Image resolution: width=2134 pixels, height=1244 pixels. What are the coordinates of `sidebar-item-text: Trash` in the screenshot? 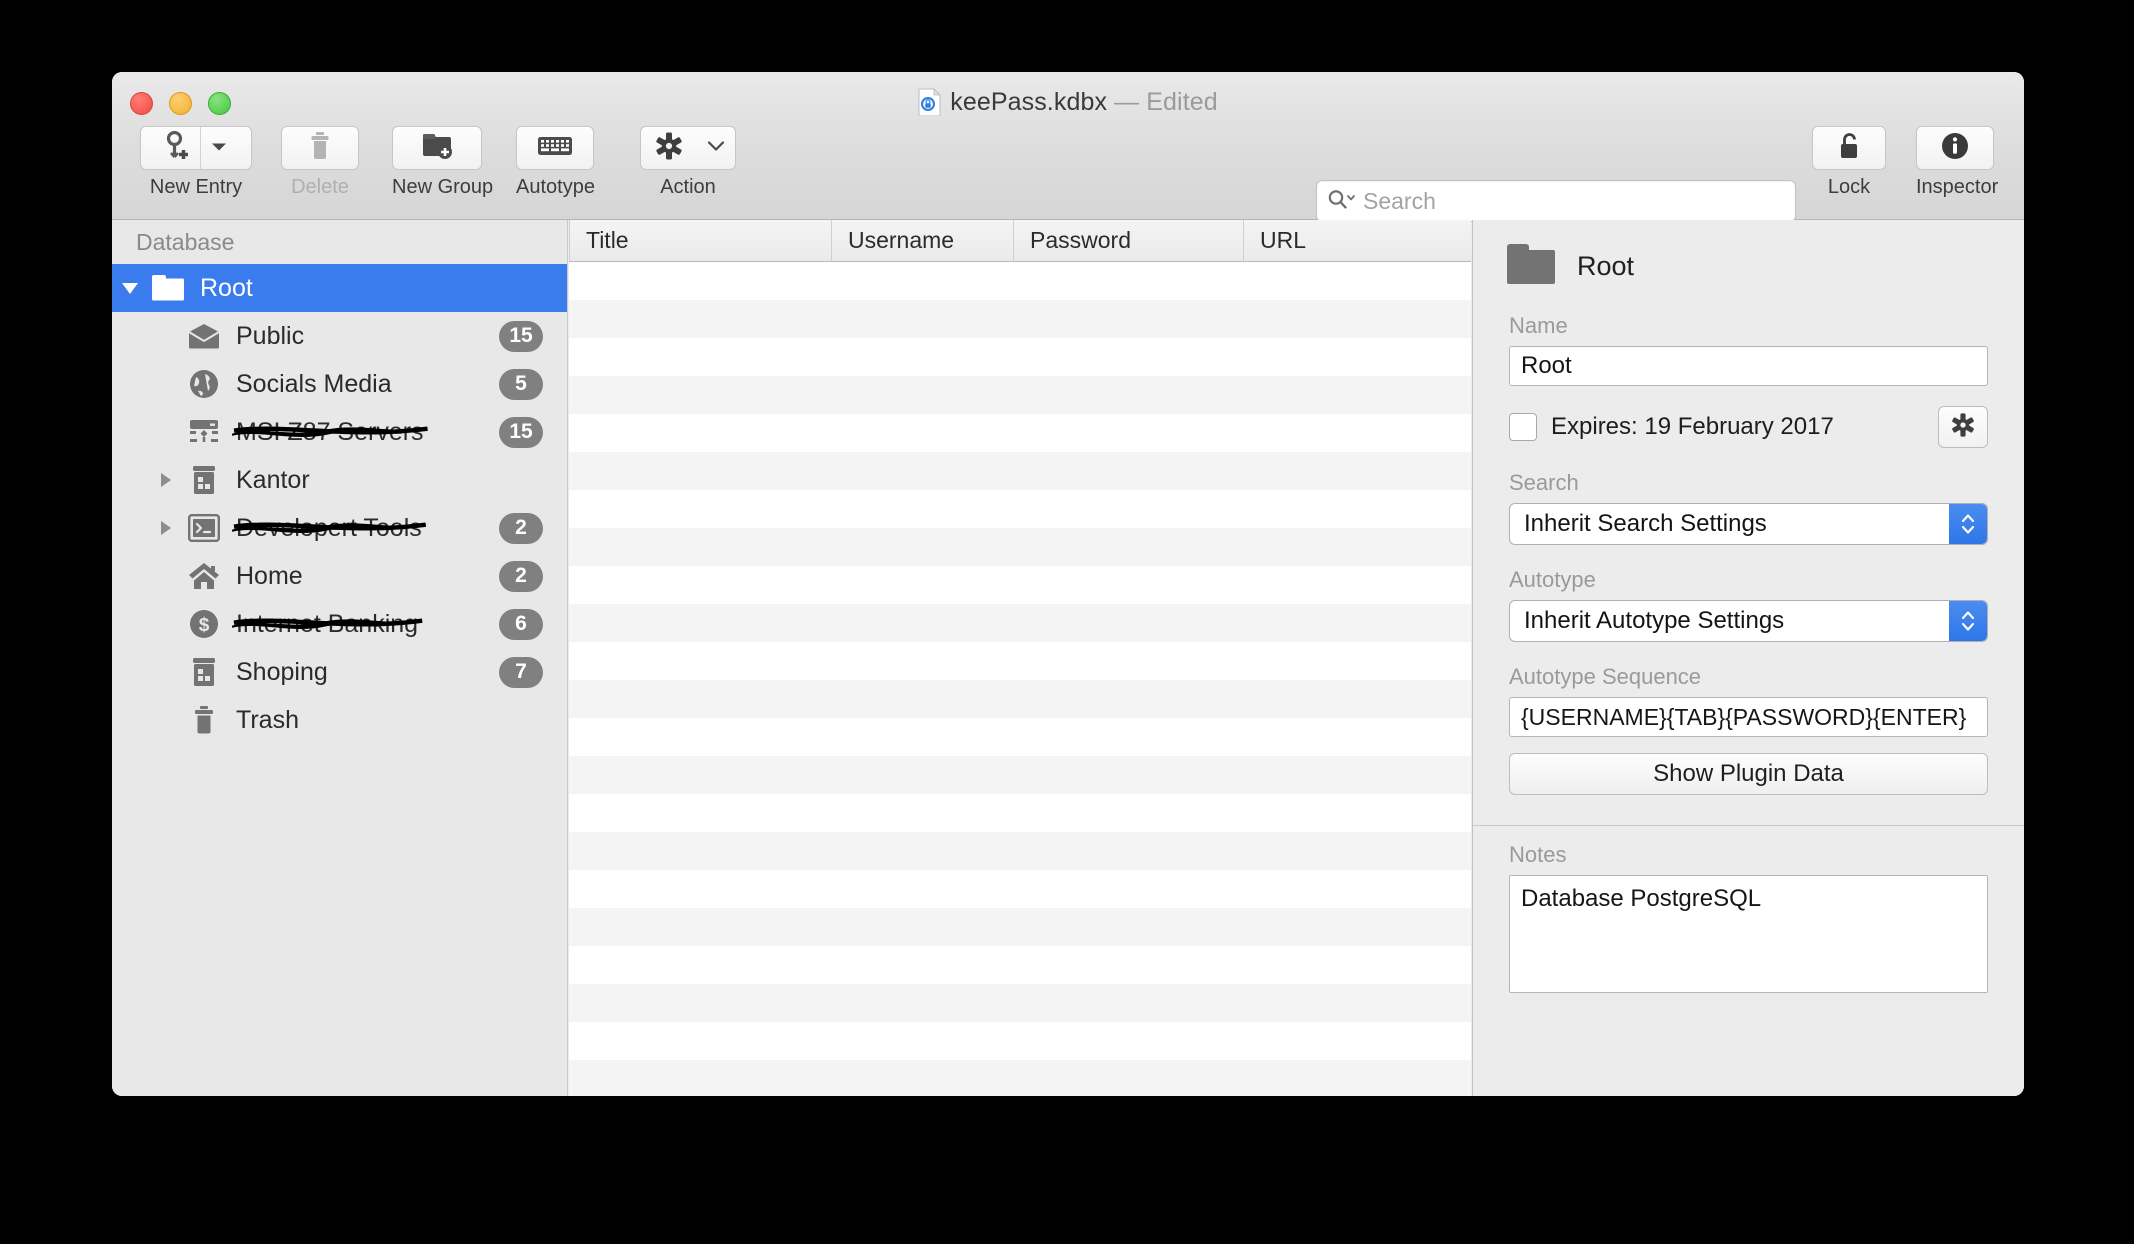 It's located at (267, 719).